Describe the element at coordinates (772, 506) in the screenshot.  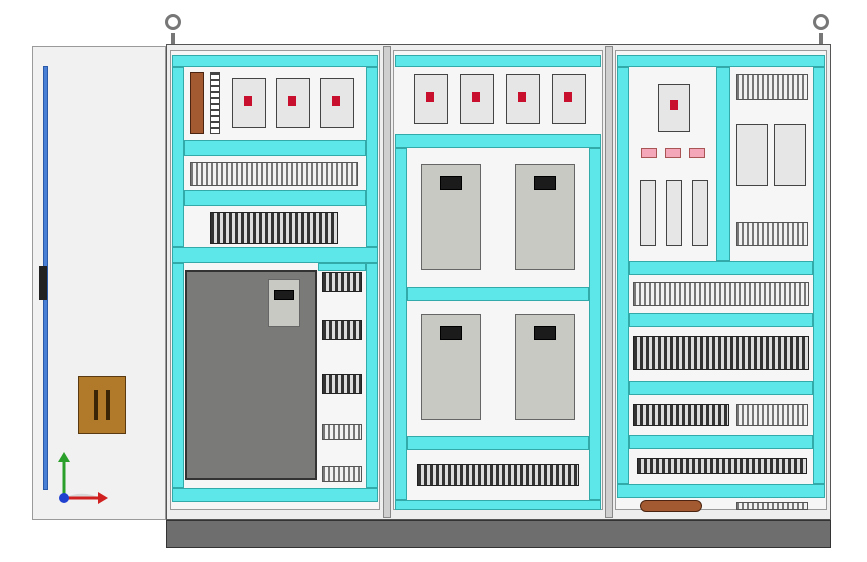
I see `terminal-strip-bottom` at that location.